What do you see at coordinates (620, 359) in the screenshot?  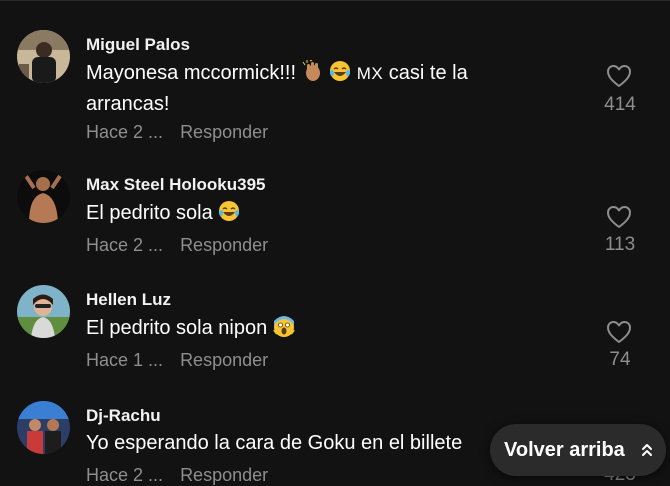 I see `like-count: 74` at bounding box center [620, 359].